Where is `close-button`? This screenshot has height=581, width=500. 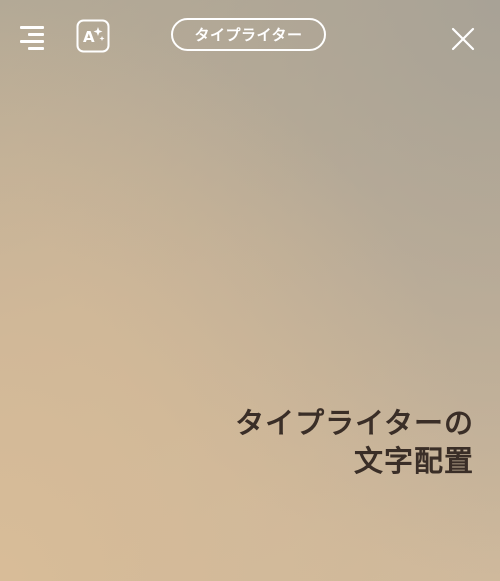
close-button is located at coordinates (463, 39).